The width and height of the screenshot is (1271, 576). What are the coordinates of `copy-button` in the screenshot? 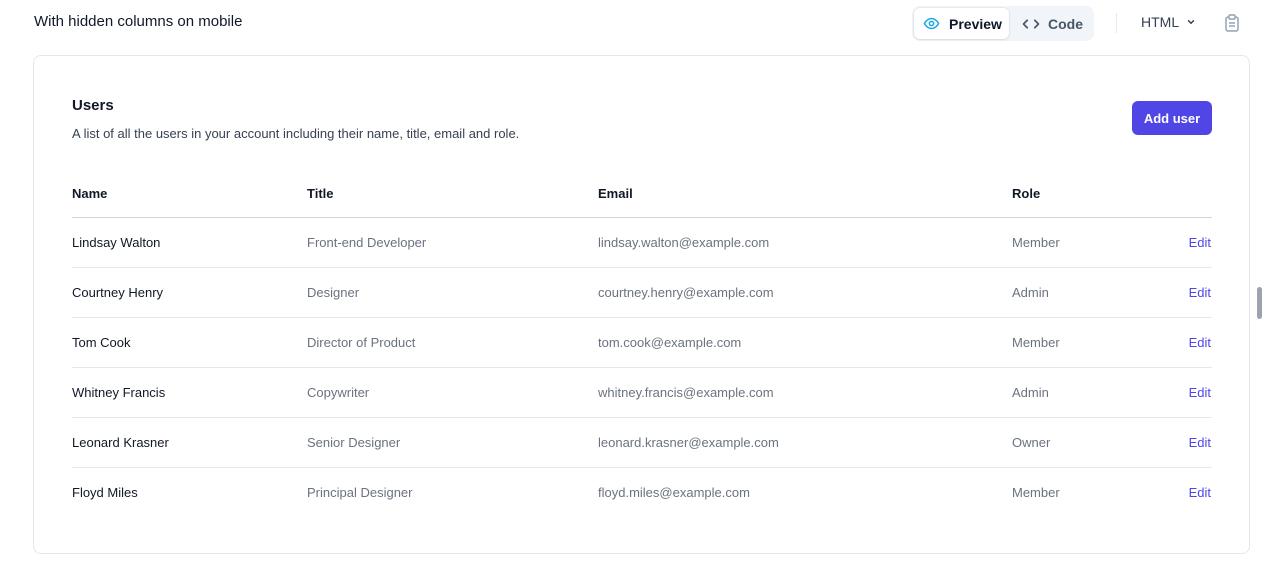 It's located at (1232, 25).